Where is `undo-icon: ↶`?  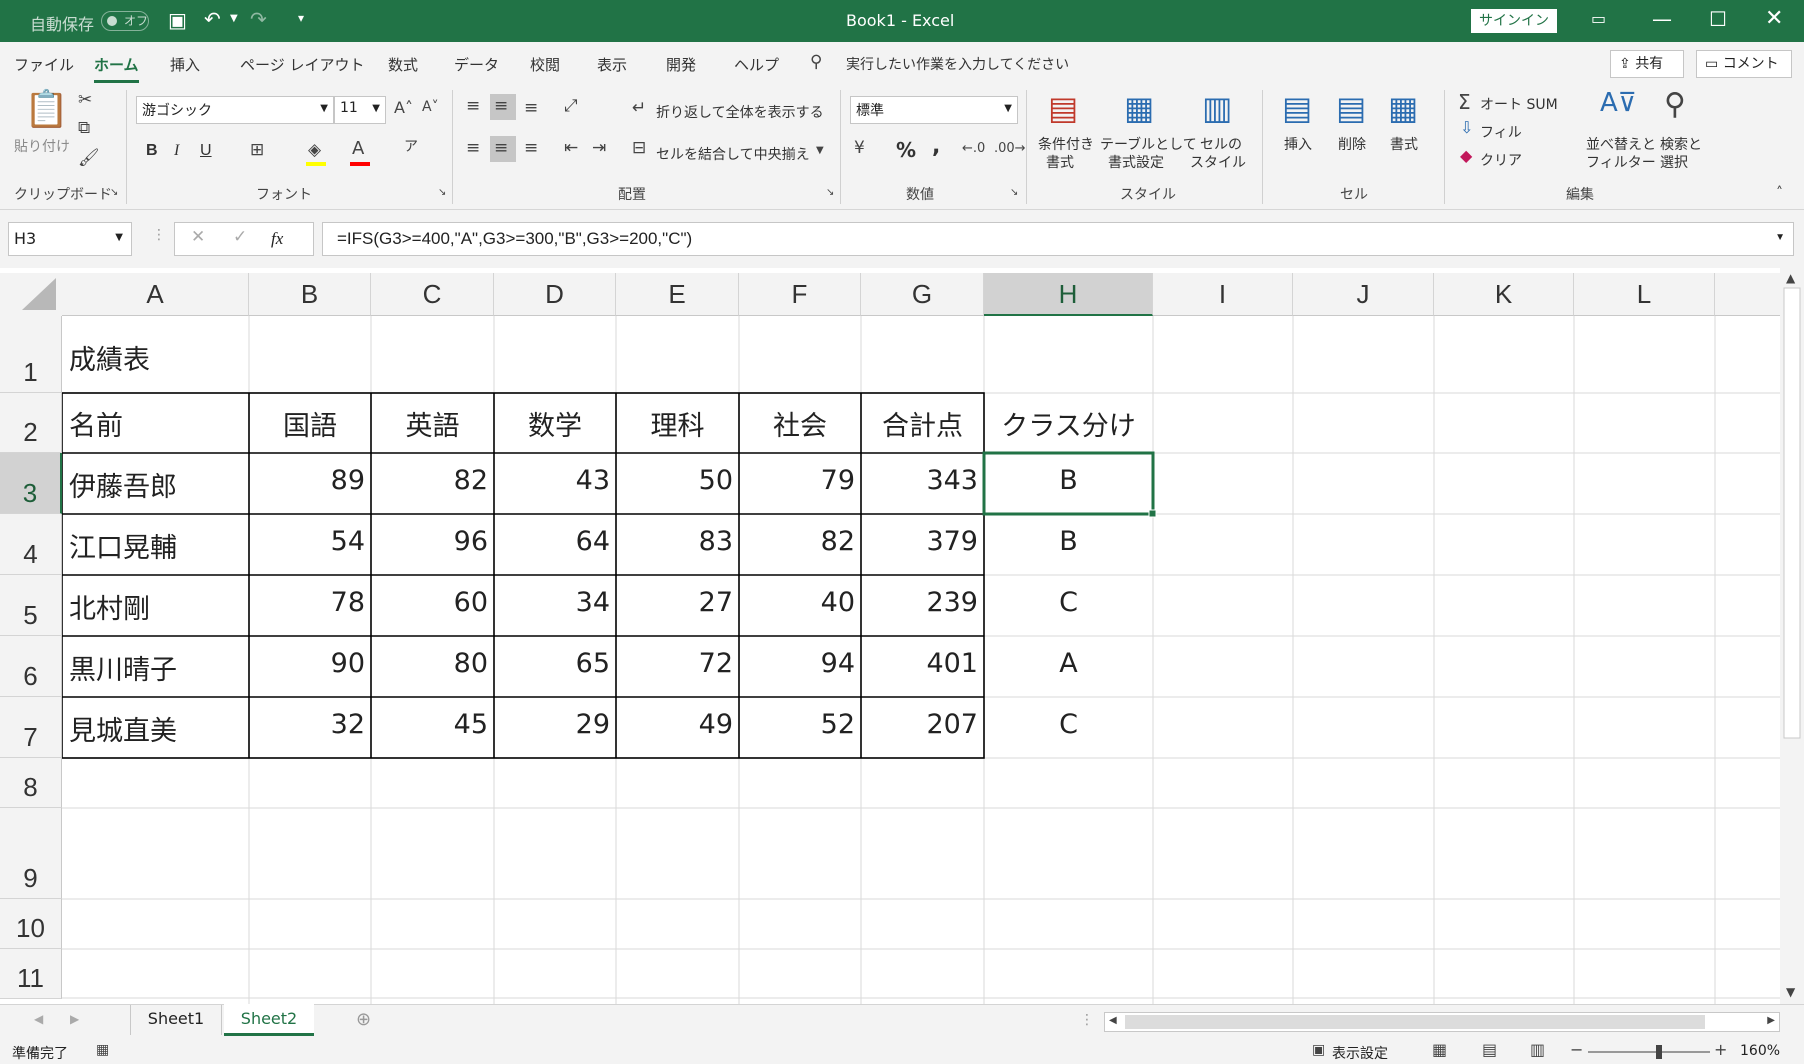 undo-icon: ↶ is located at coordinates (212, 19).